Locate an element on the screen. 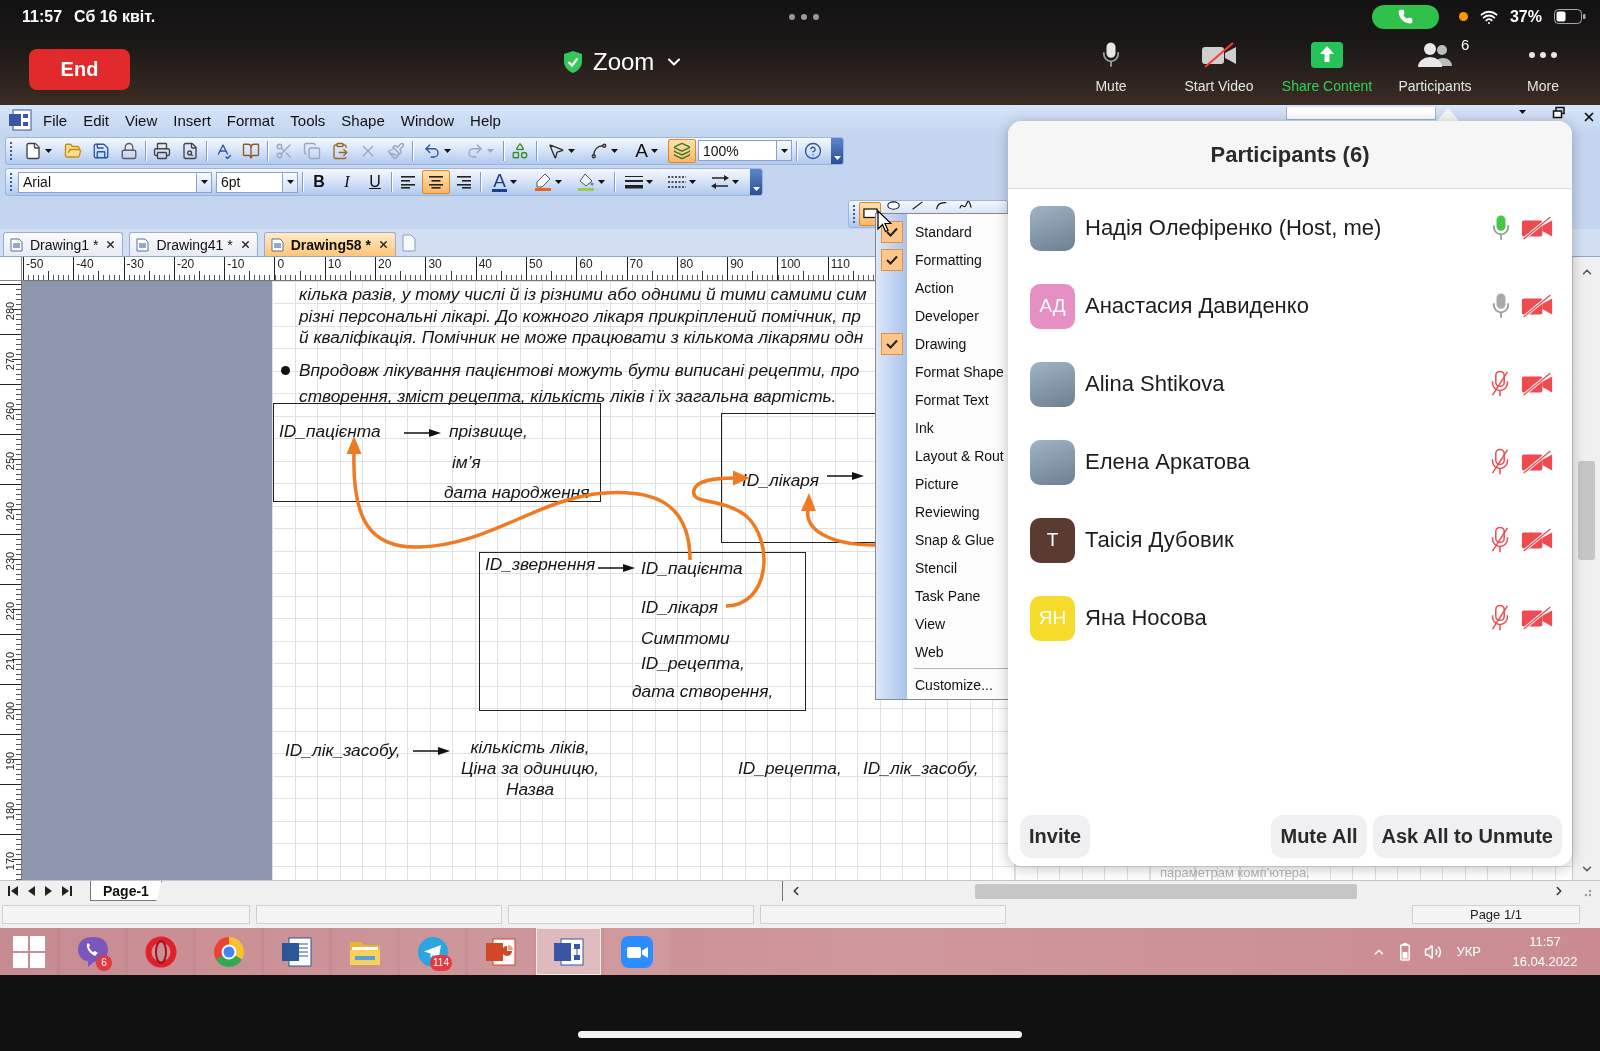  font-color-button: A is located at coordinates (504, 182).